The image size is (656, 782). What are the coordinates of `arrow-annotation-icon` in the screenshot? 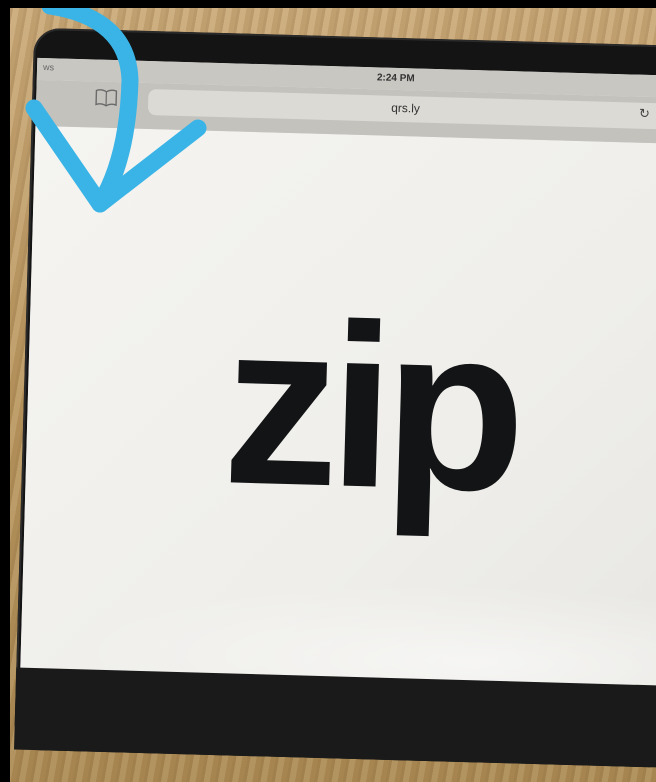 It's located at (116, 110).